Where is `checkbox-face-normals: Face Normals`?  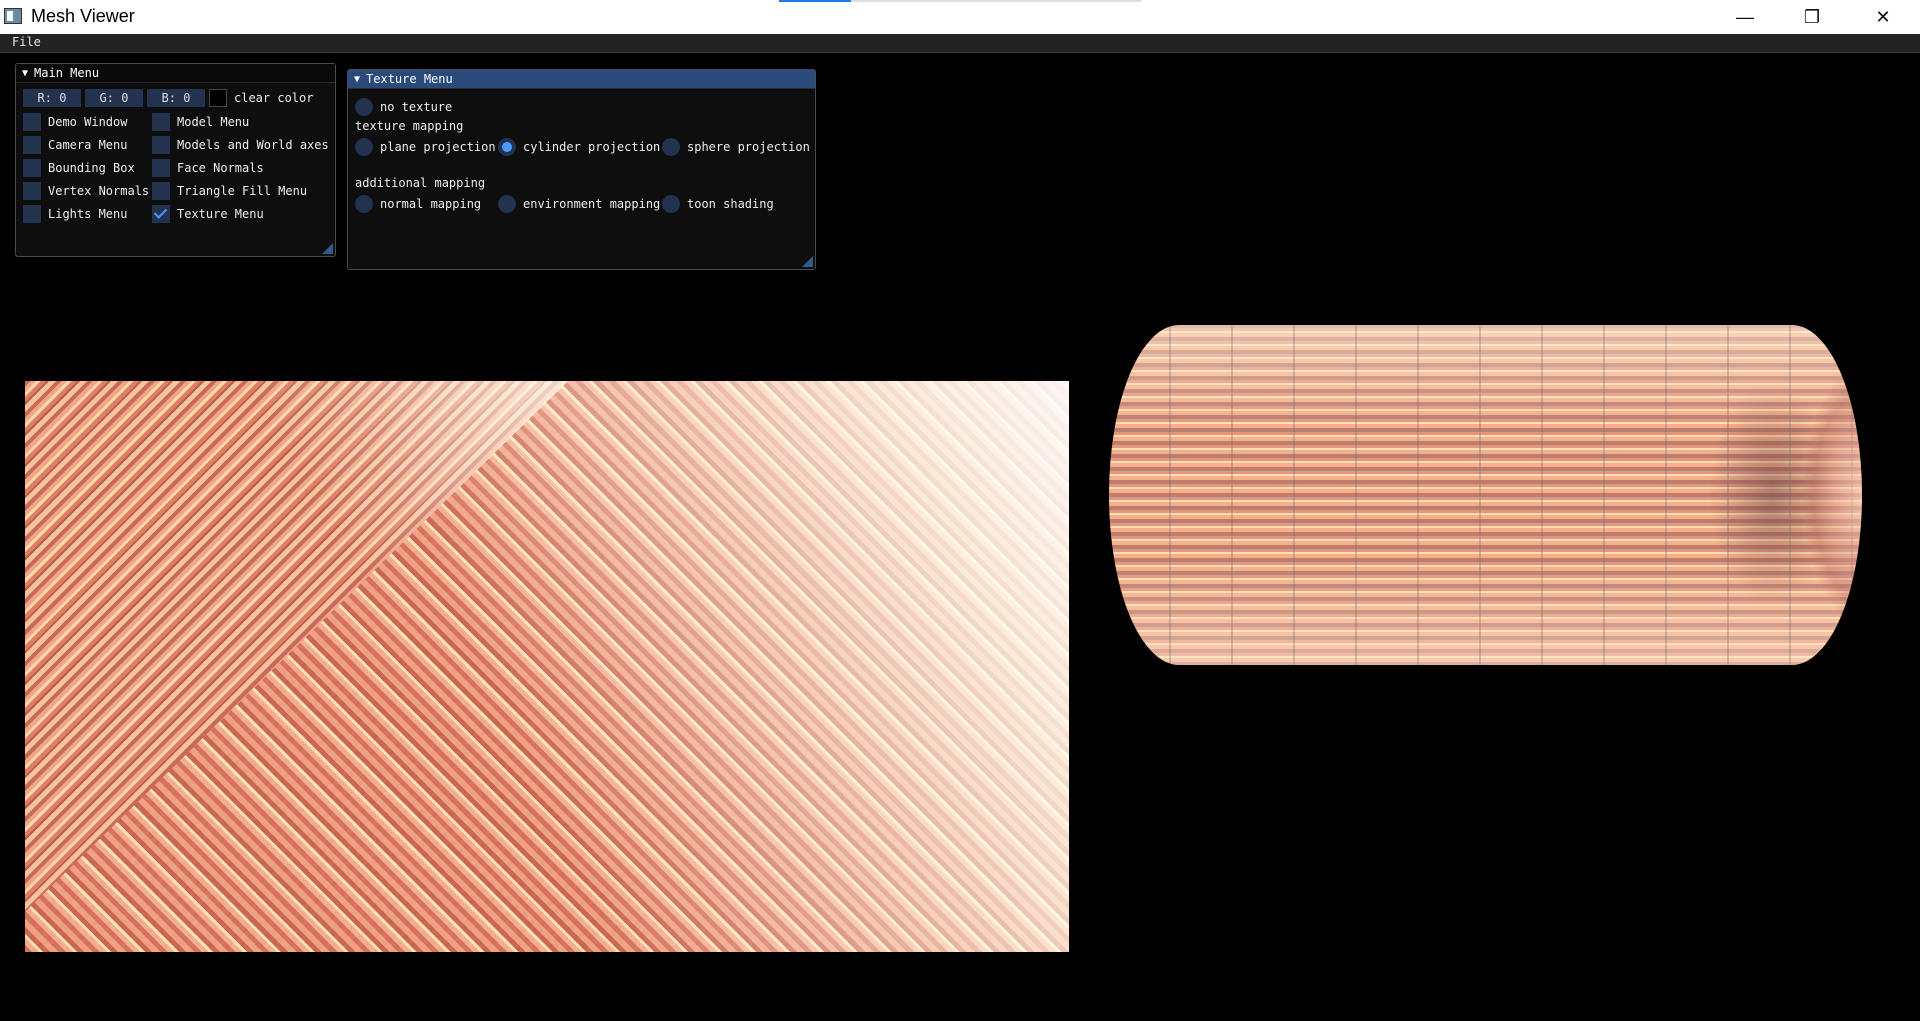 checkbox-face-normals: Face Normals is located at coordinates (208, 168).